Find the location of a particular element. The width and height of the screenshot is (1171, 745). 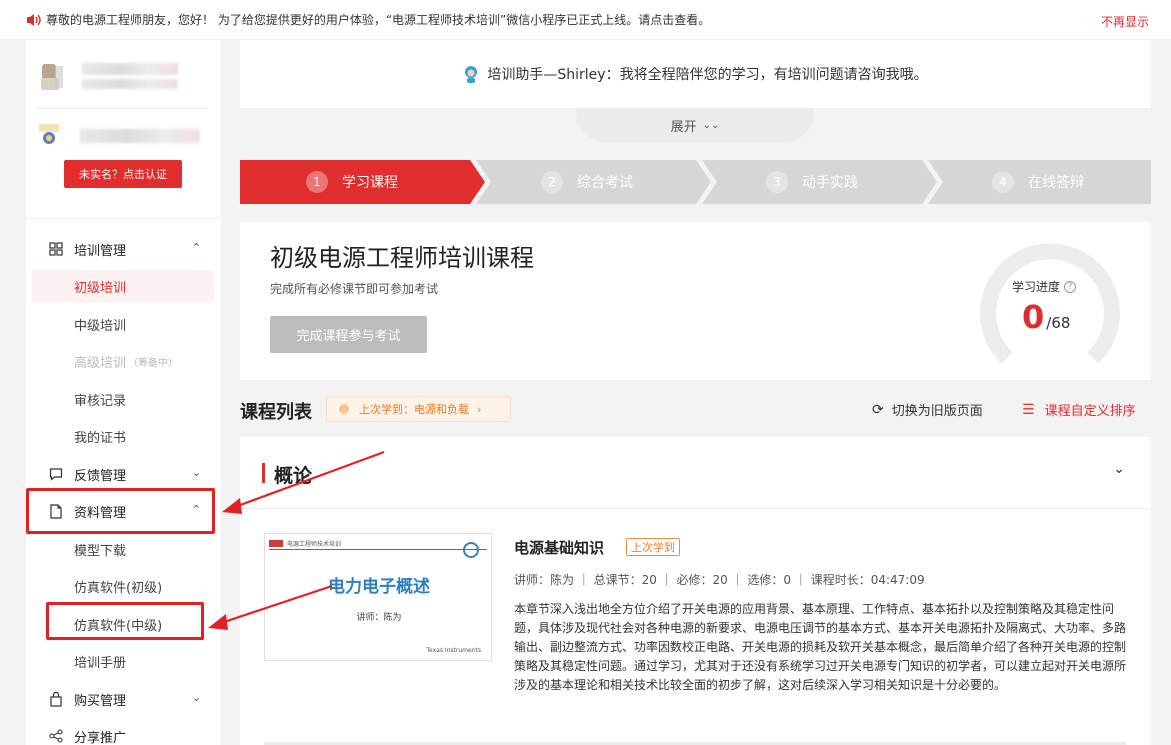

nav-group-purchase: 购买管理 ⌄ is located at coordinates (123, 699).